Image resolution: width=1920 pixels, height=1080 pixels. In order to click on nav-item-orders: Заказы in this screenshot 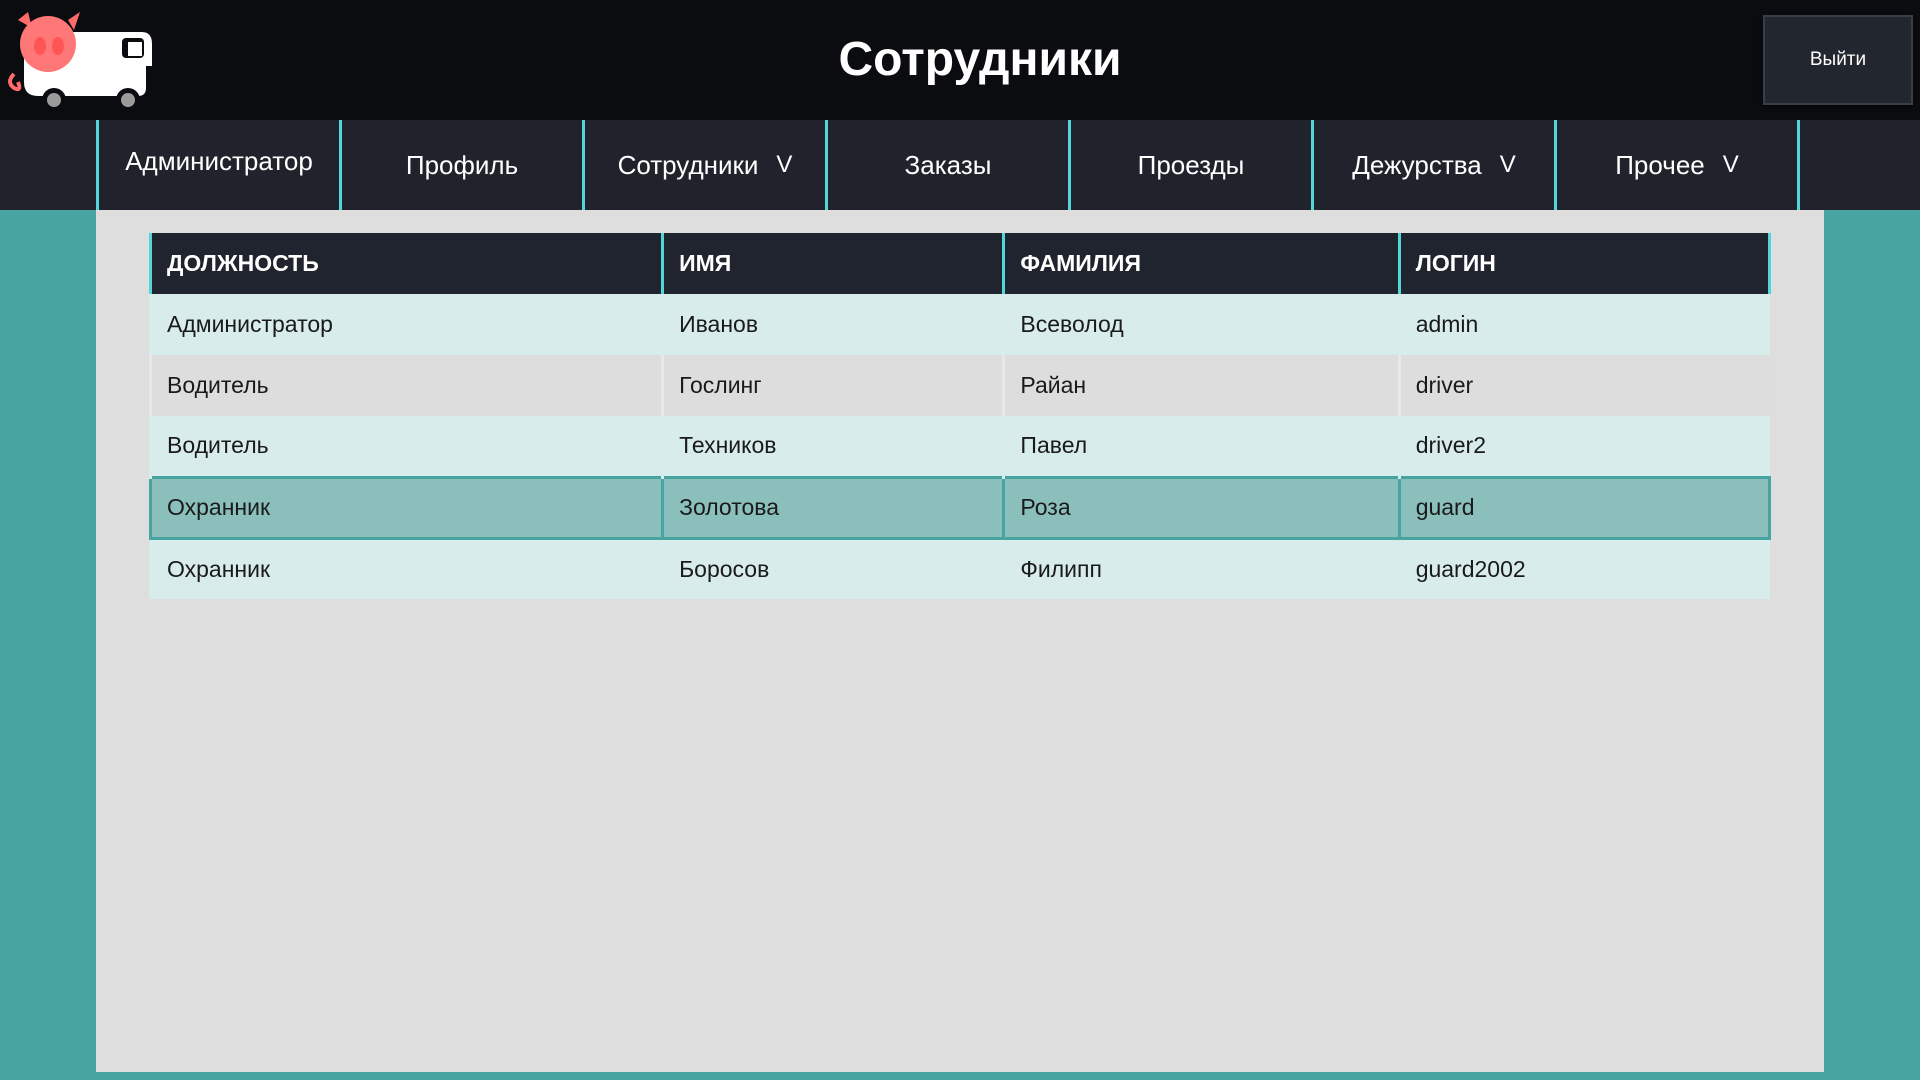, I will do `click(949, 165)`.